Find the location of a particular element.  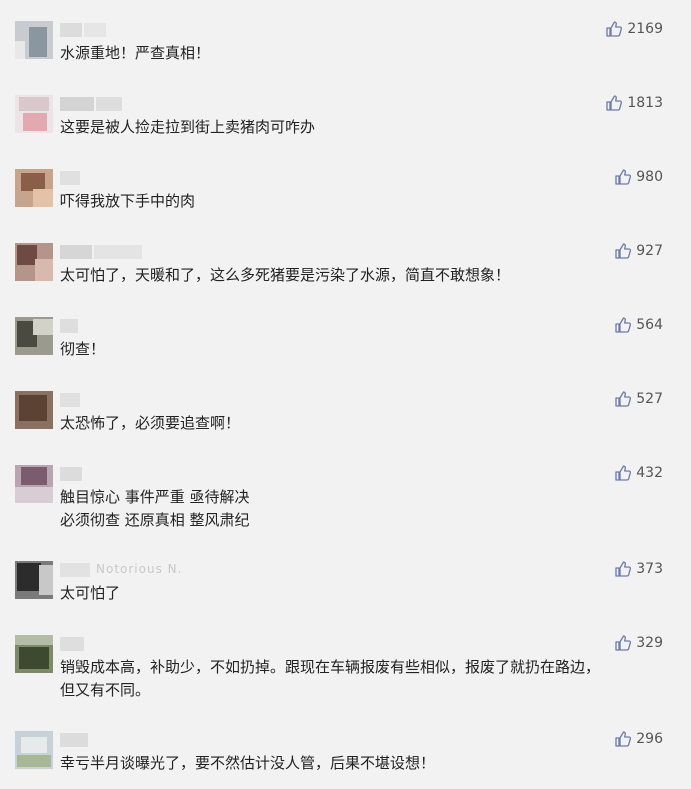

like-button: 296 is located at coordinates (638, 739).